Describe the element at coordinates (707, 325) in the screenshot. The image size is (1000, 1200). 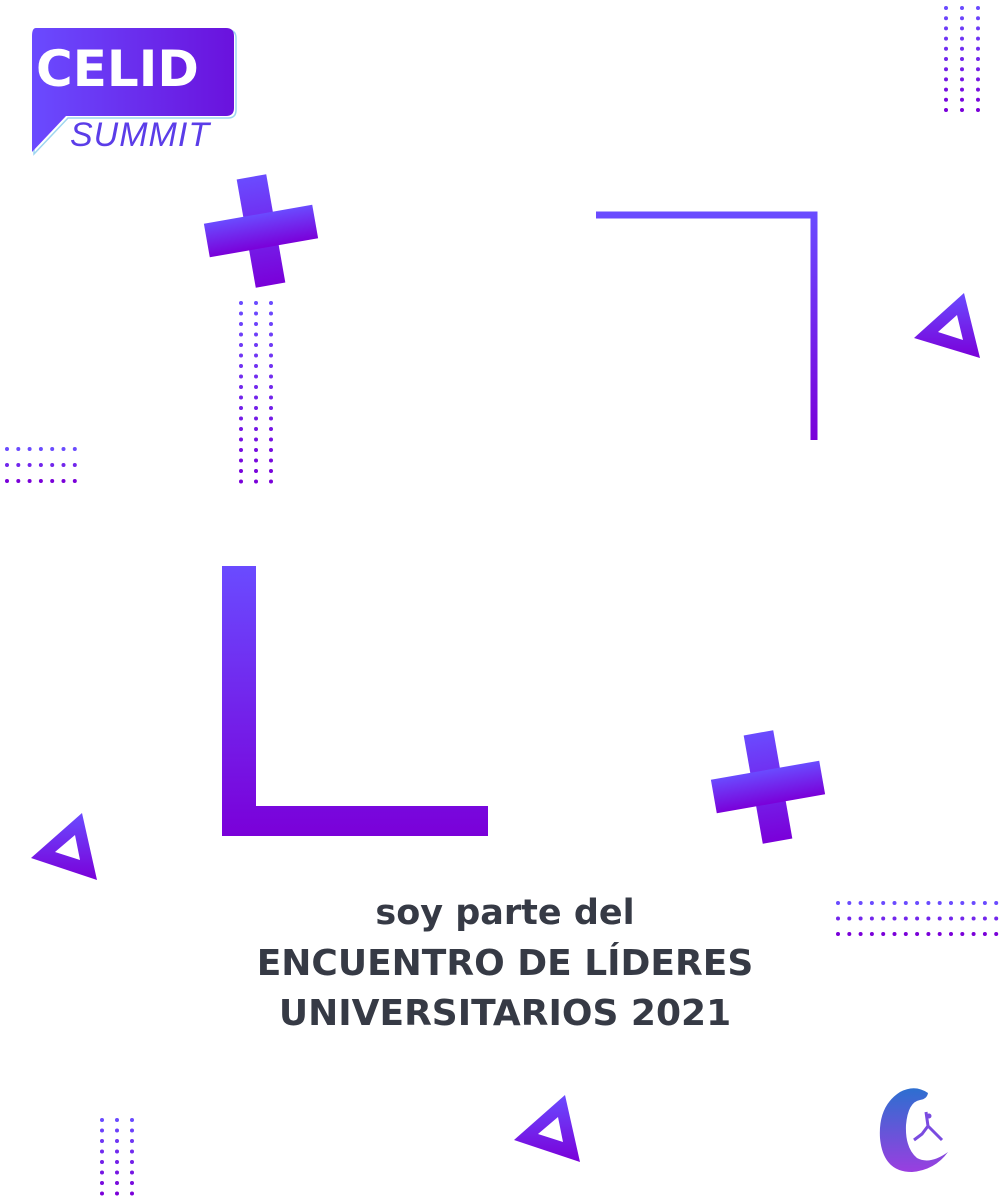
I see `corner-bracket-top-right` at that location.